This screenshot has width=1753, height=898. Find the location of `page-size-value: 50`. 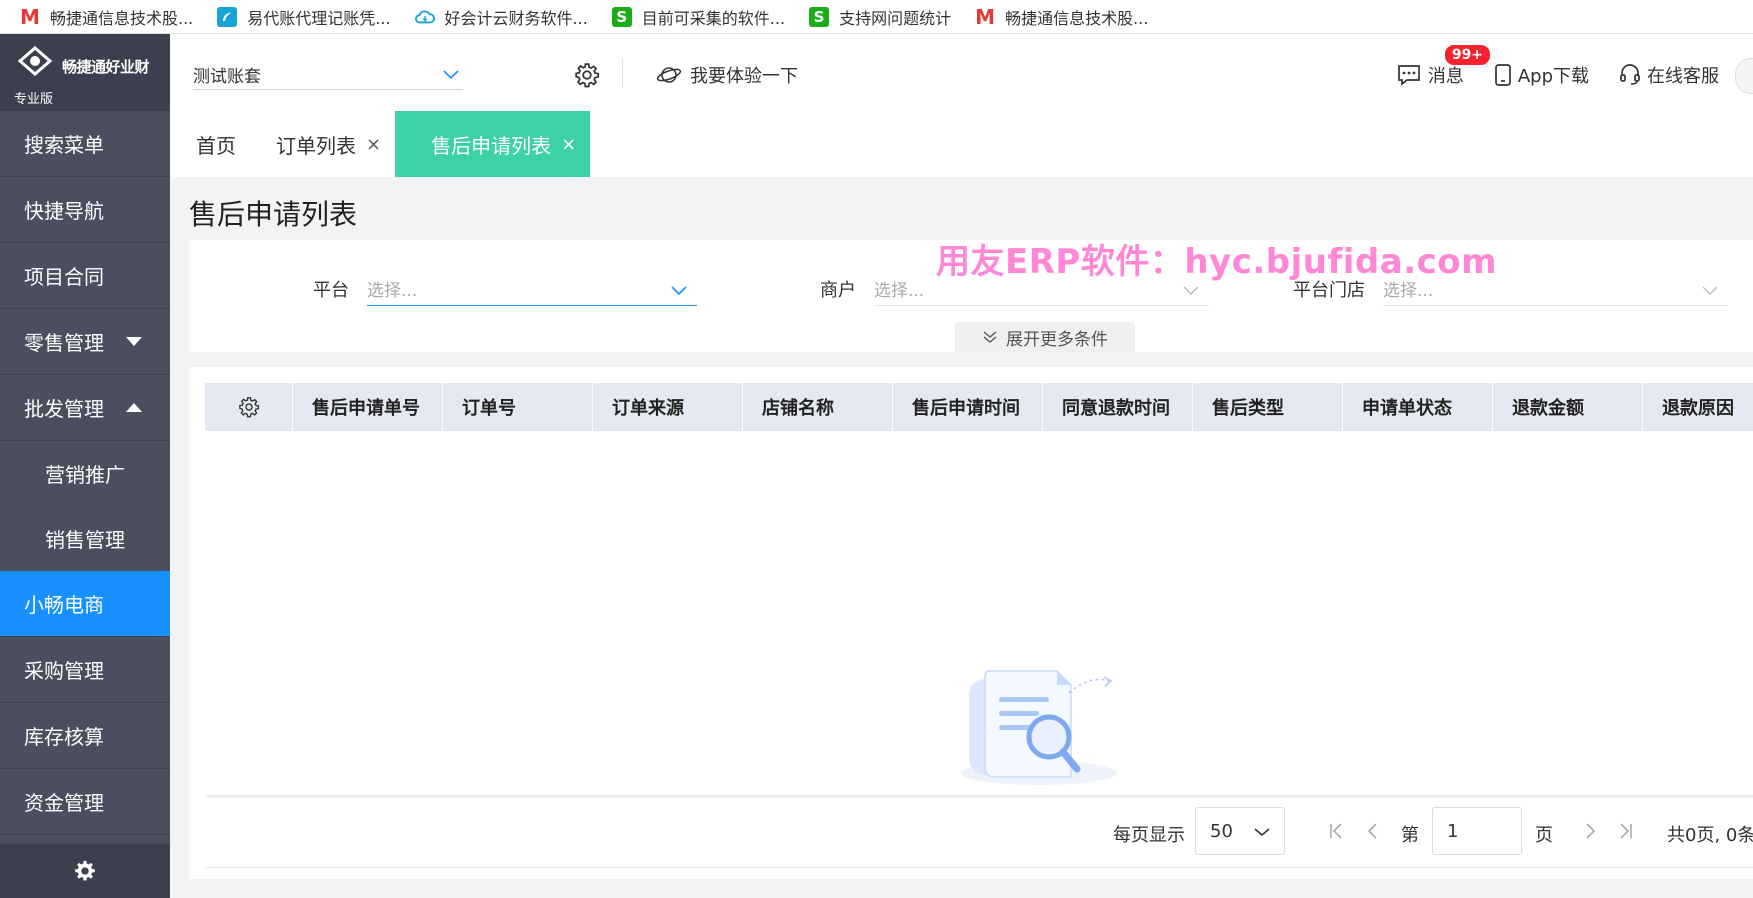

page-size-value: 50 is located at coordinates (1221, 831).